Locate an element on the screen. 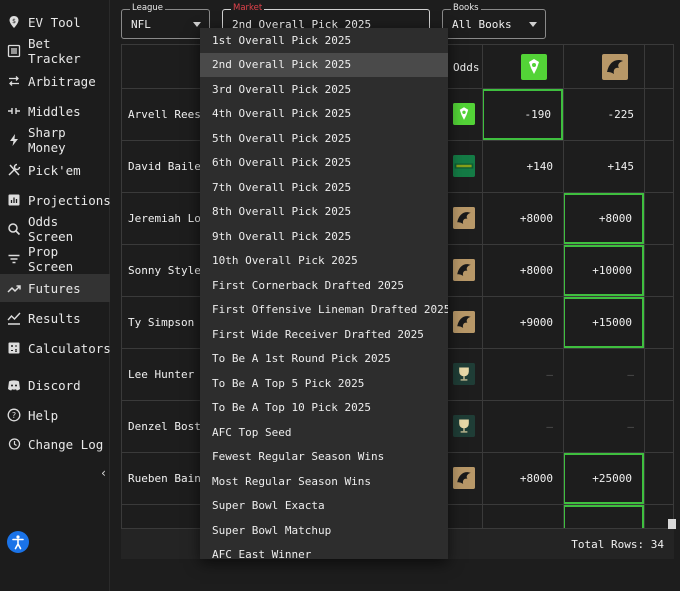 This screenshot has width=680, height=591. middles-icon is located at coordinates (14, 111).